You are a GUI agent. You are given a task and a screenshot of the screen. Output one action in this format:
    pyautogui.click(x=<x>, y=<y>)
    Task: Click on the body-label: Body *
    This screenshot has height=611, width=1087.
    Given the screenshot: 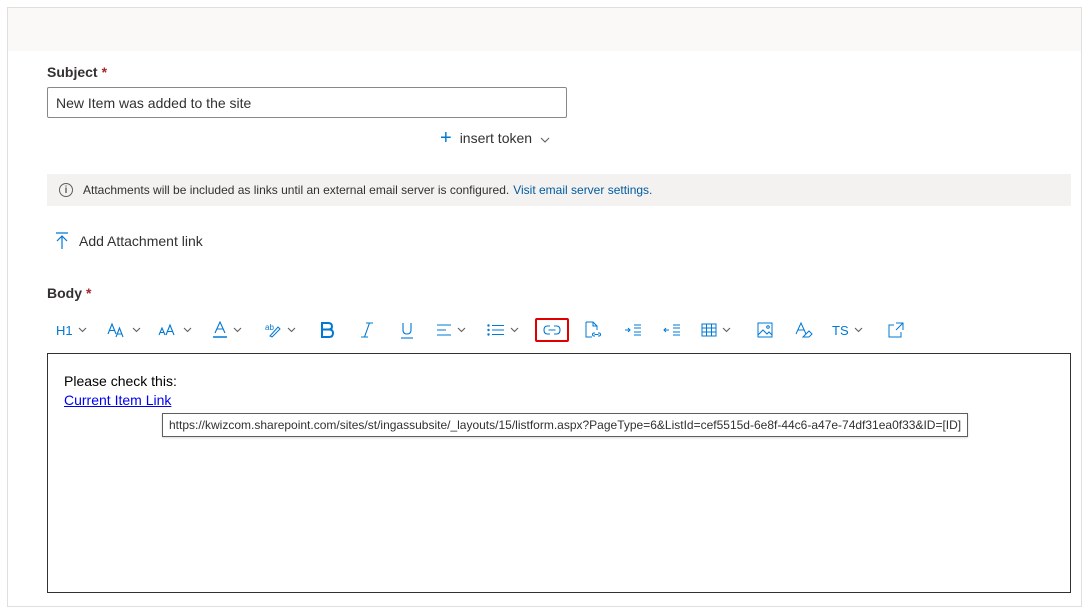 What is the action you would take?
    pyautogui.click(x=69, y=293)
    